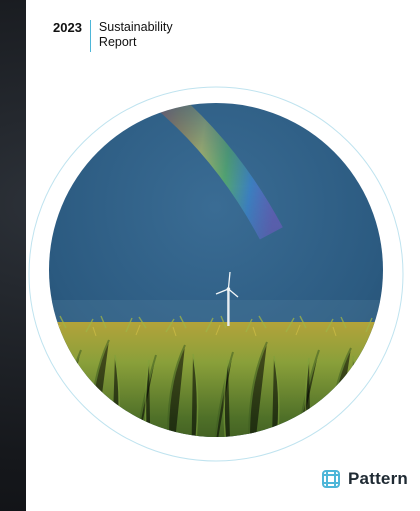 The height and width of the screenshot is (511, 420). I want to click on report-title: Sustainability Report, so click(136, 35).